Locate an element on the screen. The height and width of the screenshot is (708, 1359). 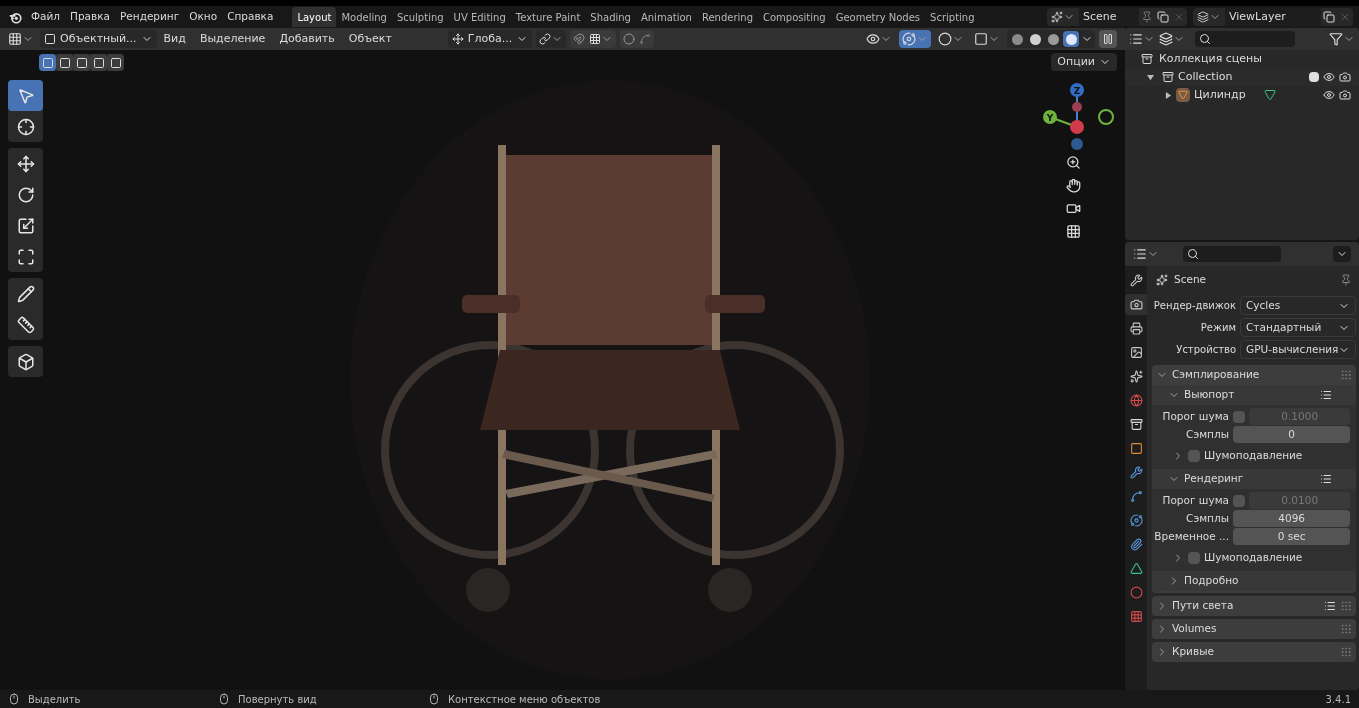
subpanel-header: Рендеринг is located at coordinates (1254, 479).